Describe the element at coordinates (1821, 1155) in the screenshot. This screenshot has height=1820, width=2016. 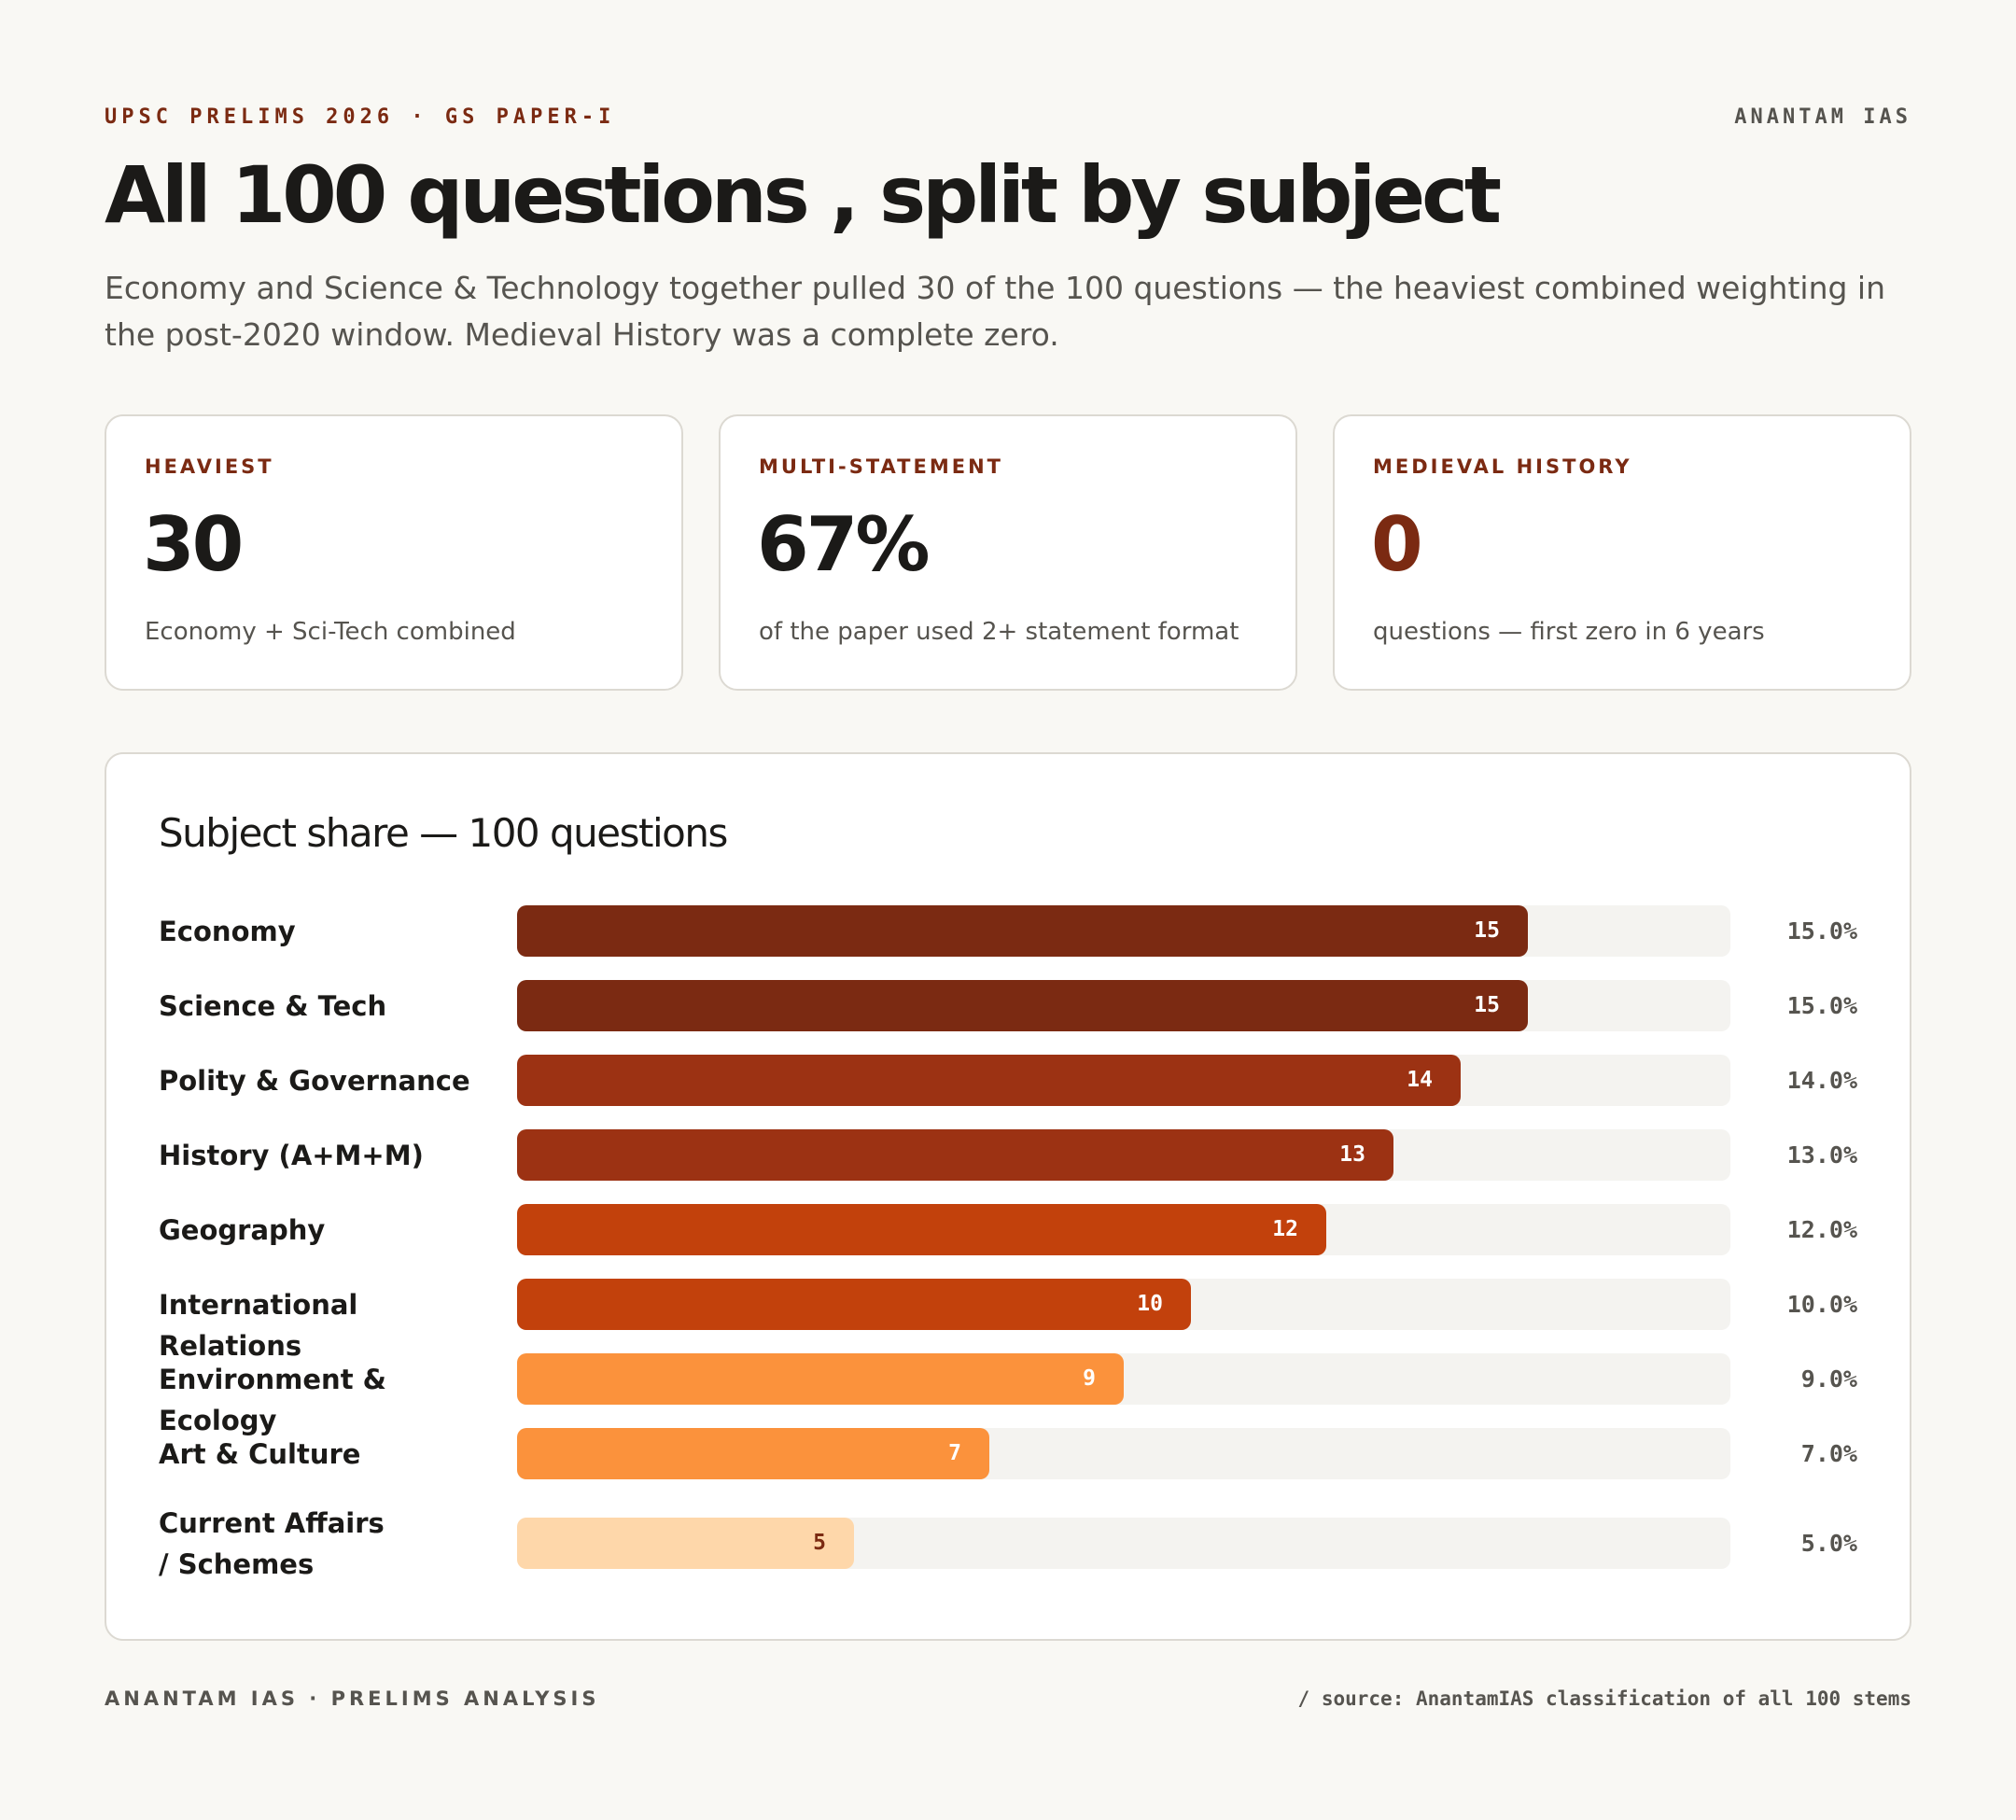
I see `bar-percent-label: 13.0%` at that location.